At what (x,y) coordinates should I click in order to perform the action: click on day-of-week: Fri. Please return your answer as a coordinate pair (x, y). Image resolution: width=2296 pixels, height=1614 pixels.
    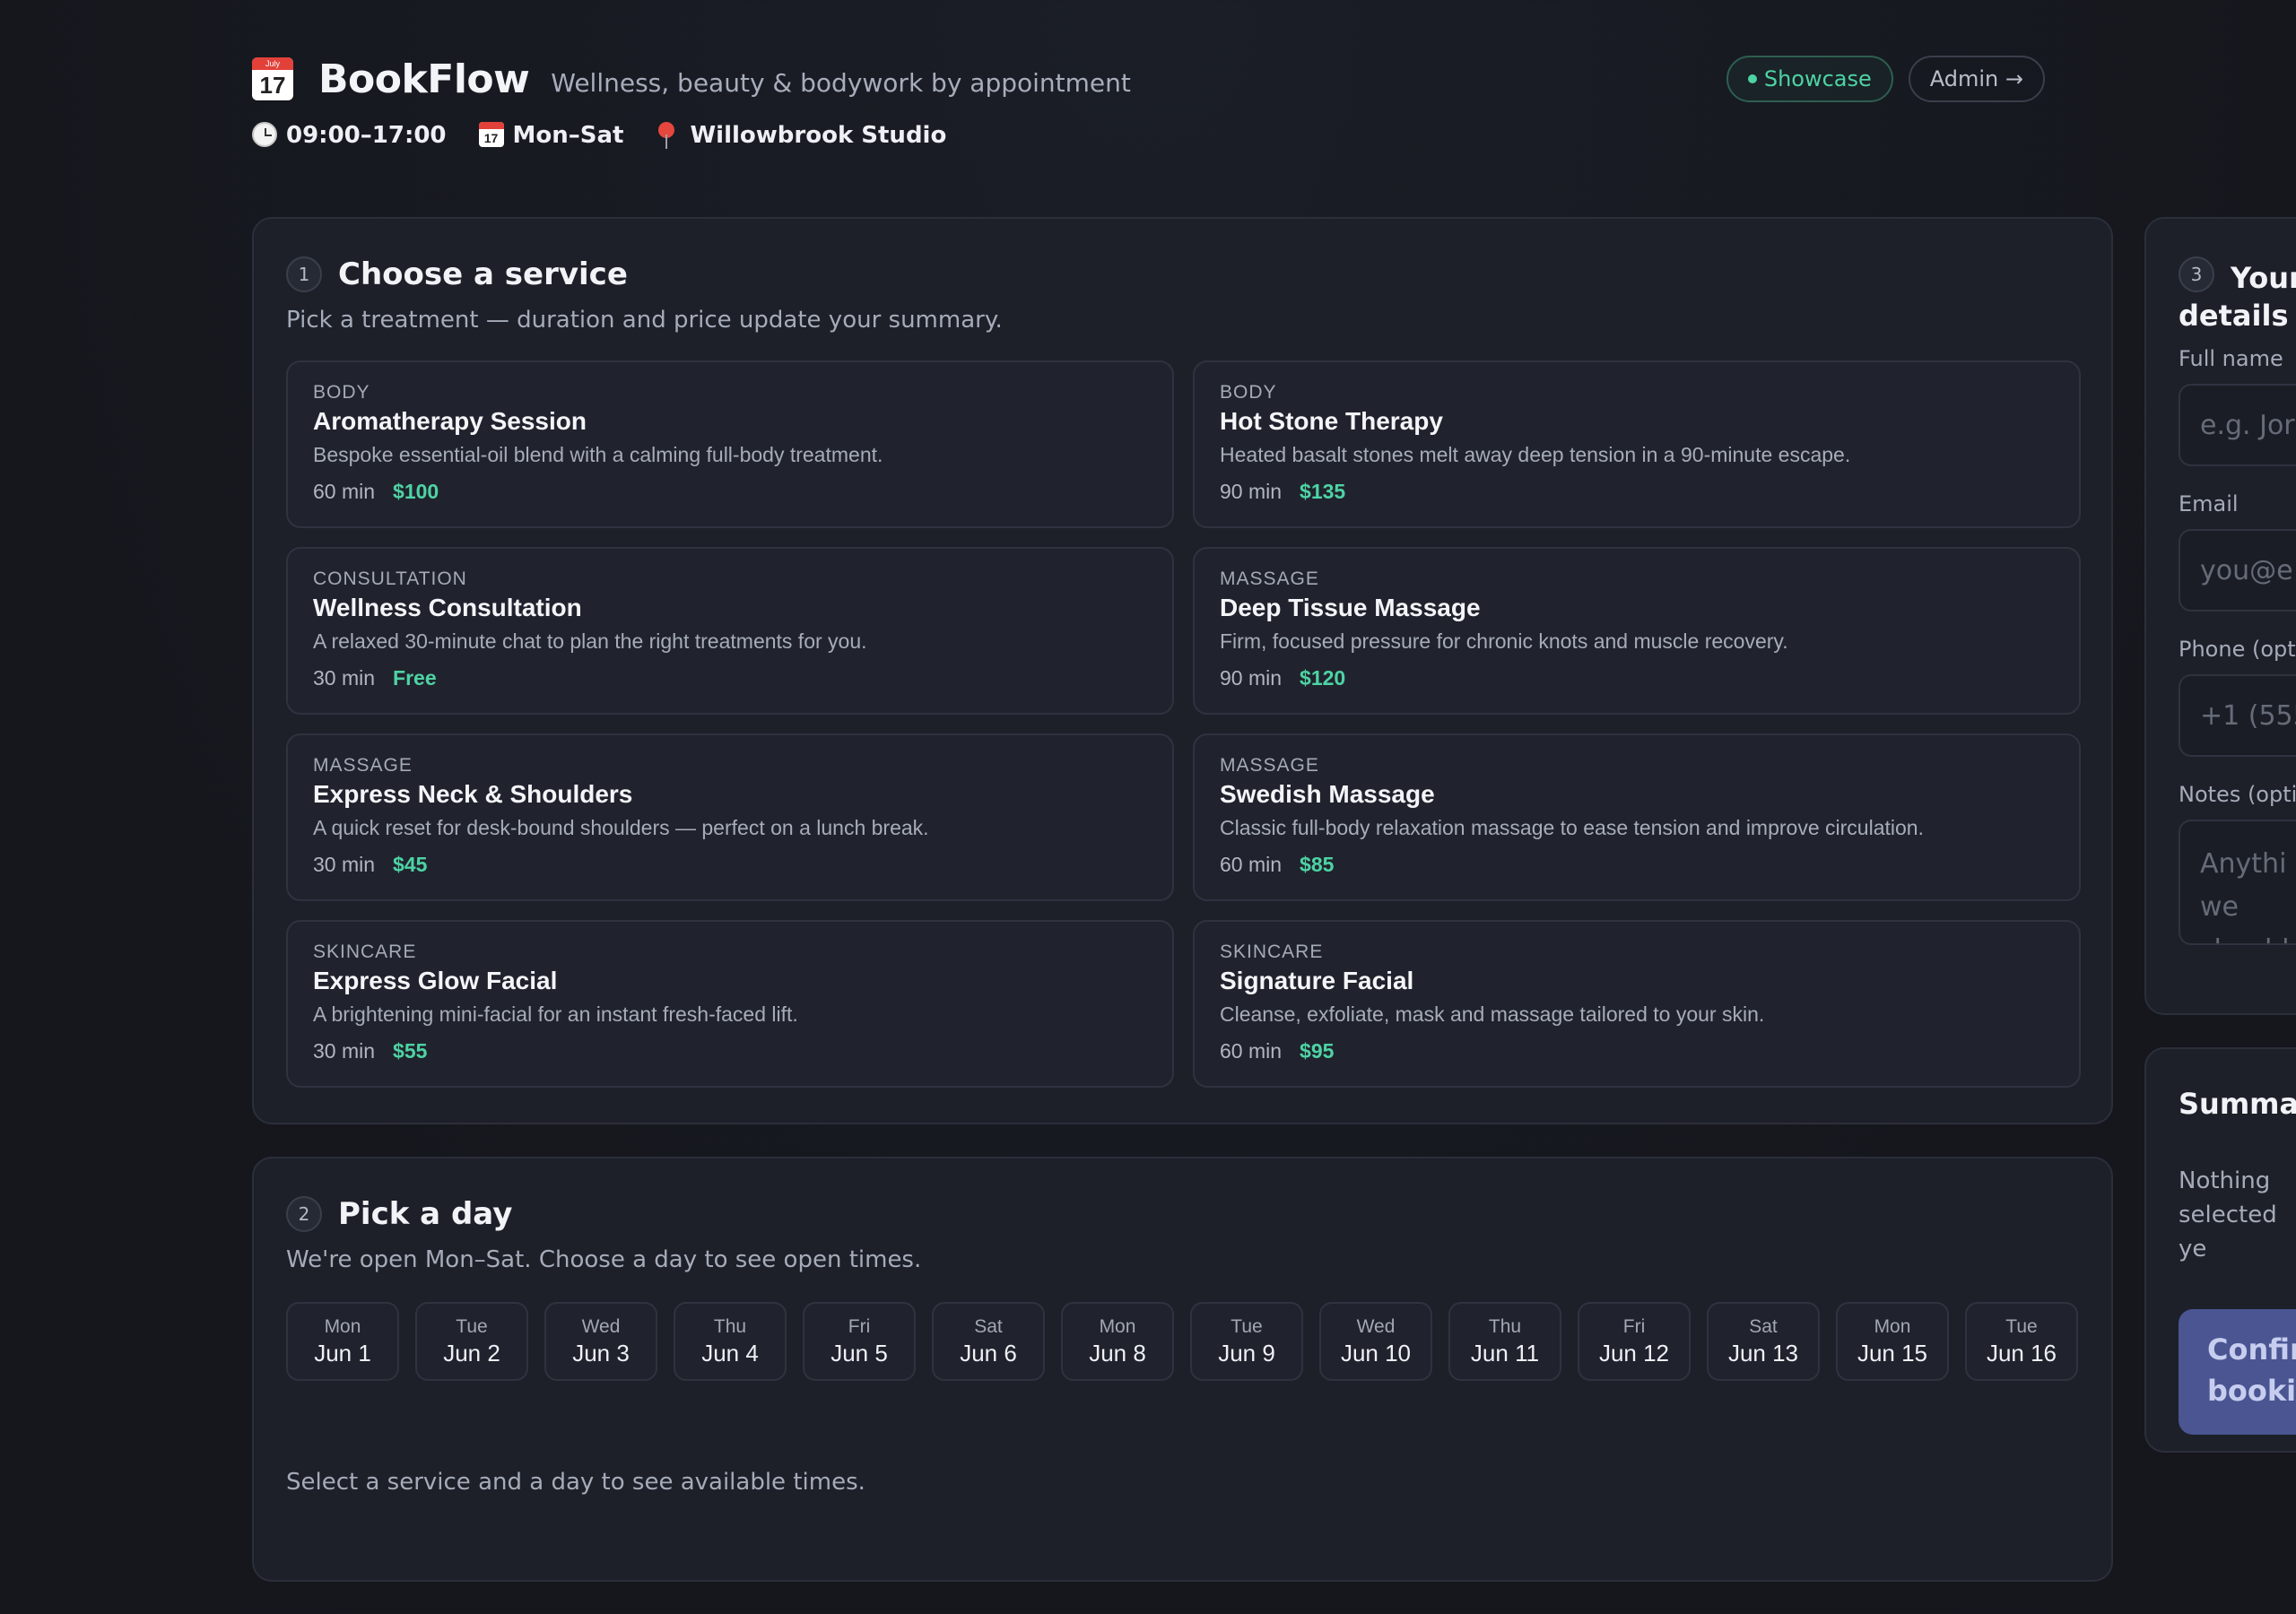
    Looking at the image, I should click on (859, 1326).